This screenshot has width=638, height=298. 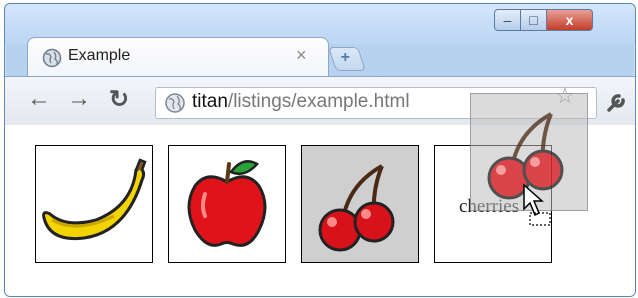 What do you see at coordinates (301, 55) in the screenshot?
I see `tab-close-button: ×` at bounding box center [301, 55].